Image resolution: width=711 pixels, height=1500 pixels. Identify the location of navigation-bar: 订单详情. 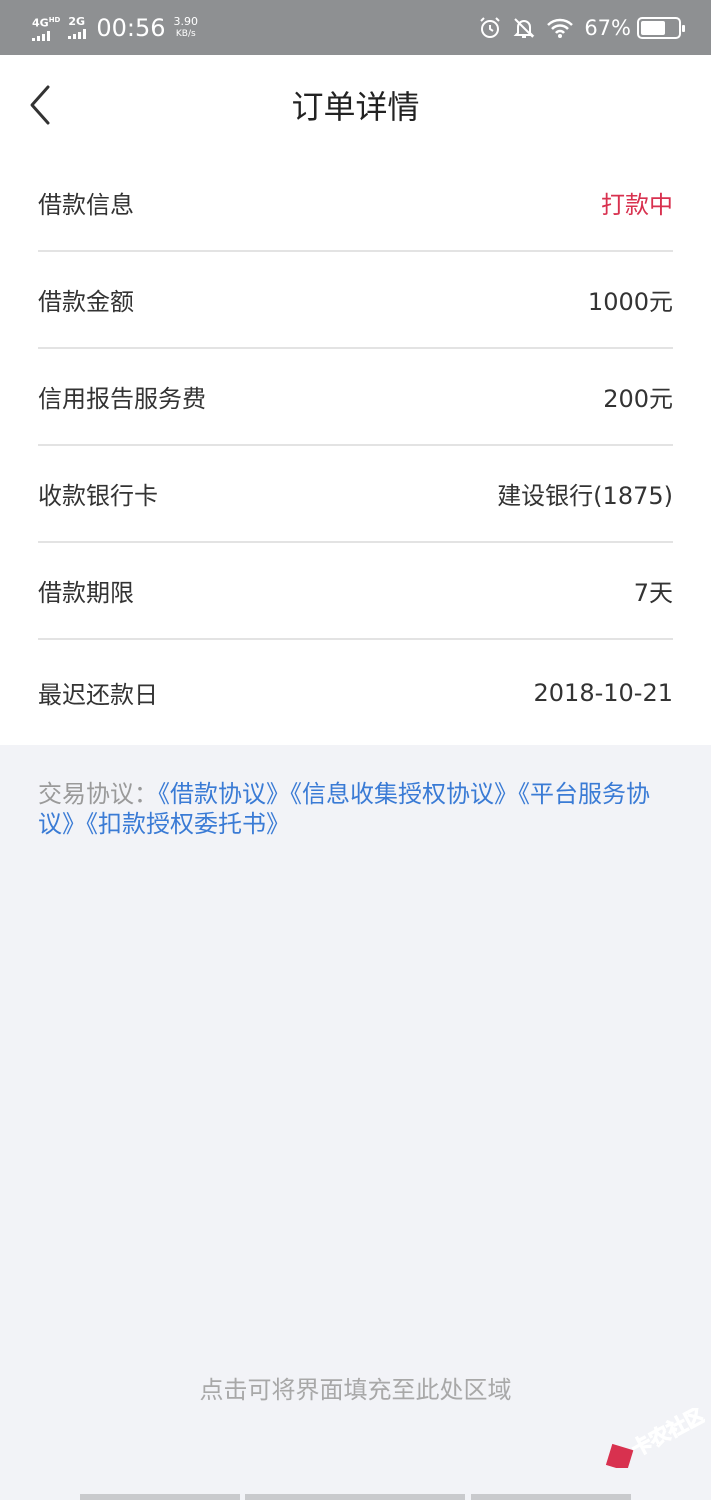
(355, 105).